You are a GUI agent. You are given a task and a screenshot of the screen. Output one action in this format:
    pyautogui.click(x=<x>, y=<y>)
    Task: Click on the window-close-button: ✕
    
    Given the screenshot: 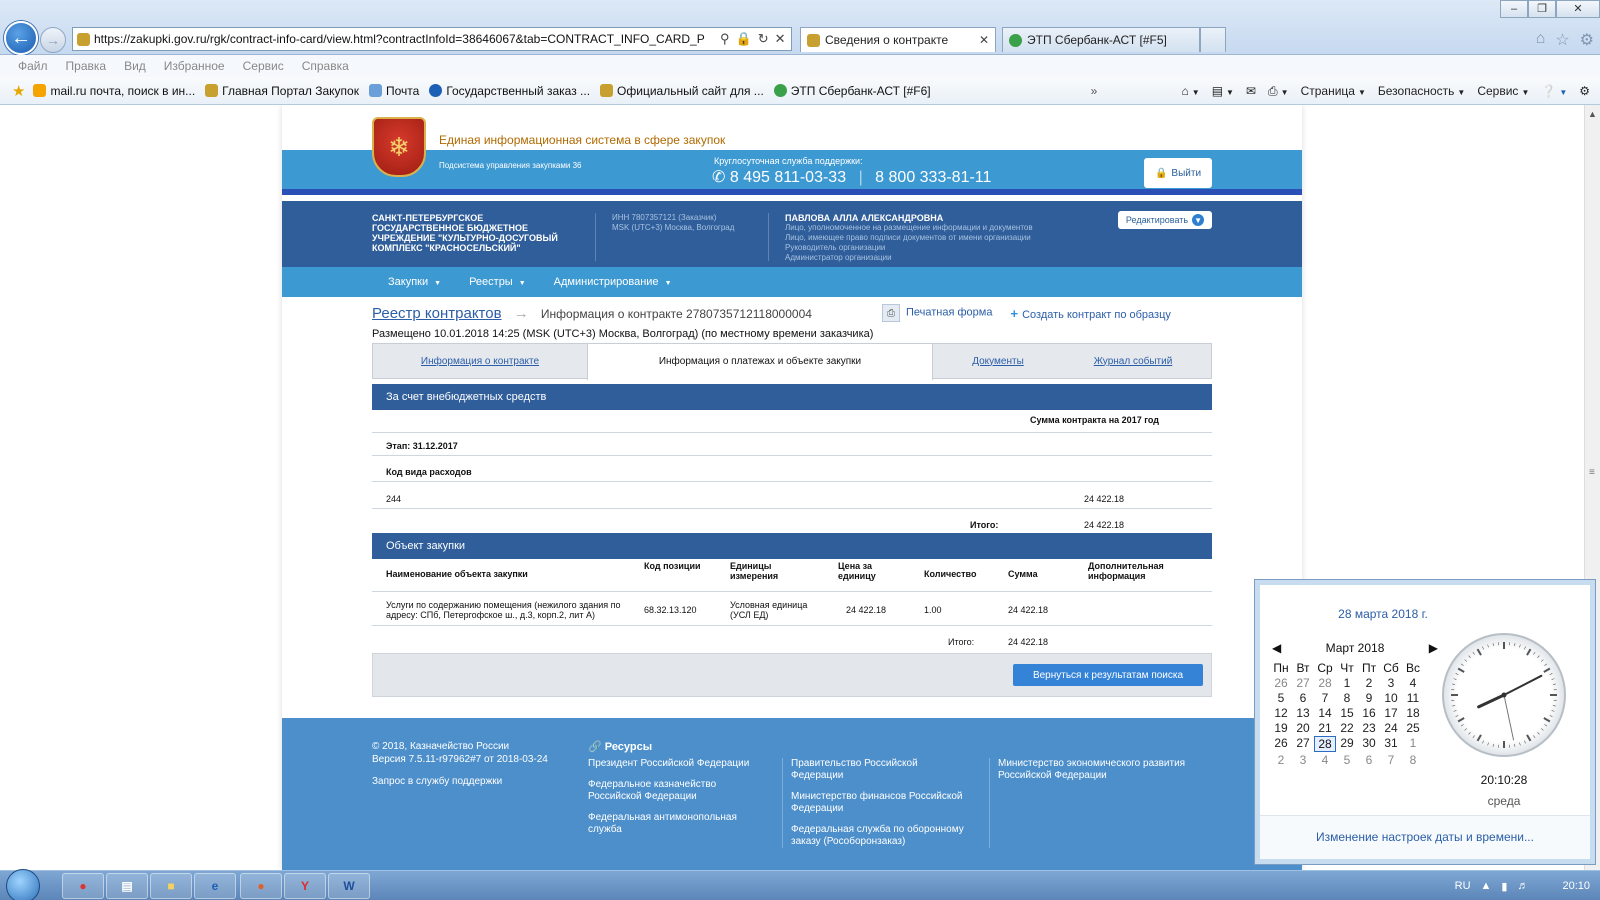 What is the action you would take?
    pyautogui.click(x=1578, y=9)
    